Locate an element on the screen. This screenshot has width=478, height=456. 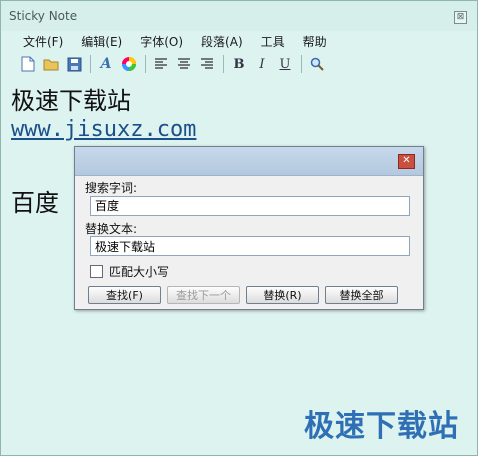
dialog-buttons: 查找(F) 查找下一个 替换(R) 替换全部 is located at coordinates (251, 295).